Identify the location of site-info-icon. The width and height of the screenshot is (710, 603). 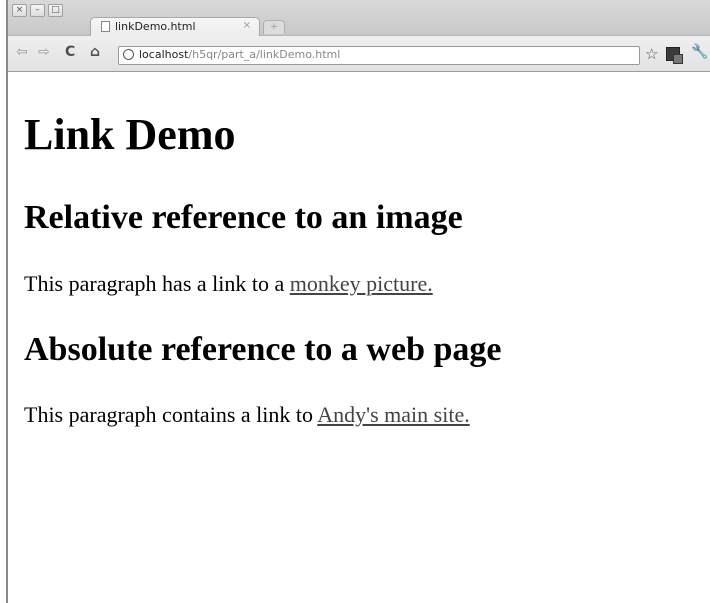
(128, 54).